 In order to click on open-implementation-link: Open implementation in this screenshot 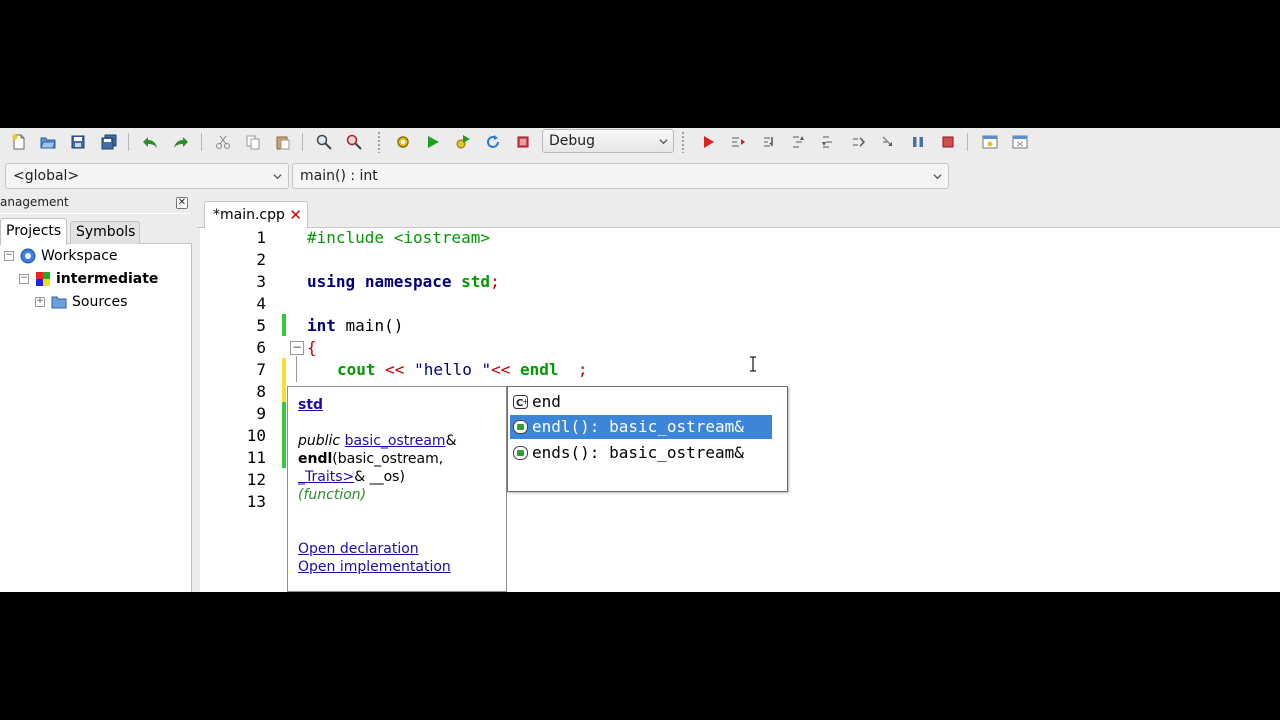, I will do `click(374, 567)`.